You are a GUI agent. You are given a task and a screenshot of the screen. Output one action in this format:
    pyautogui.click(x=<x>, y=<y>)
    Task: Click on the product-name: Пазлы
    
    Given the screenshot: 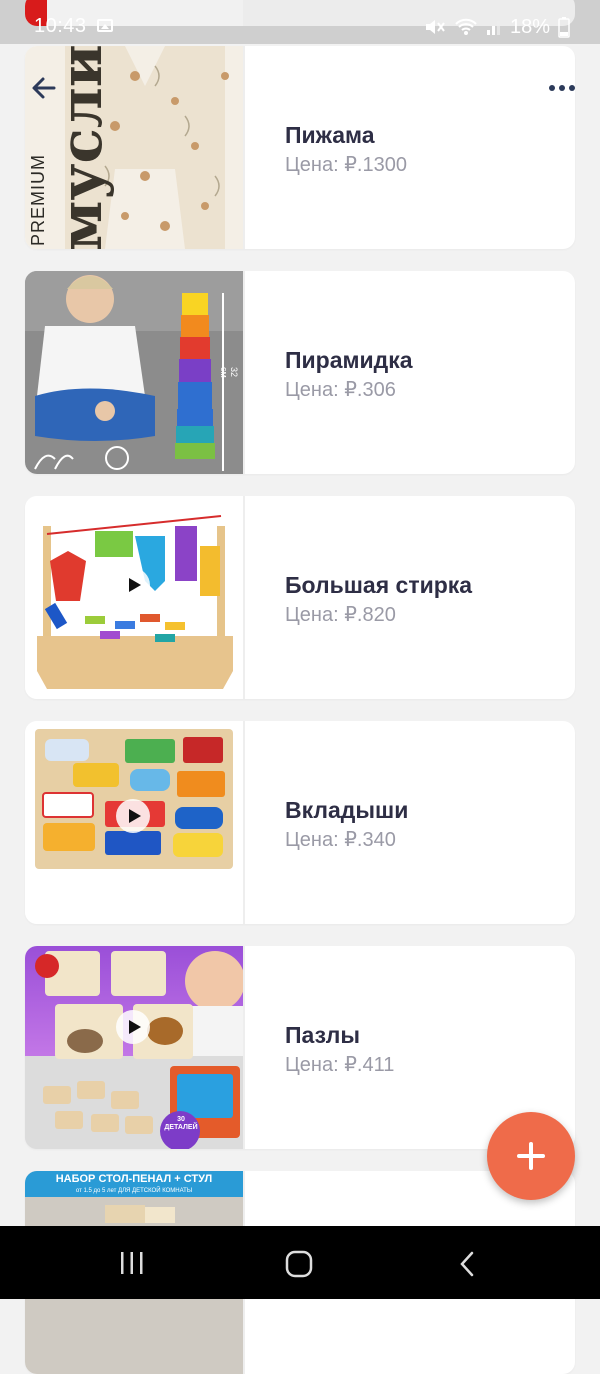 What is the action you would take?
    pyautogui.click(x=322, y=1035)
    